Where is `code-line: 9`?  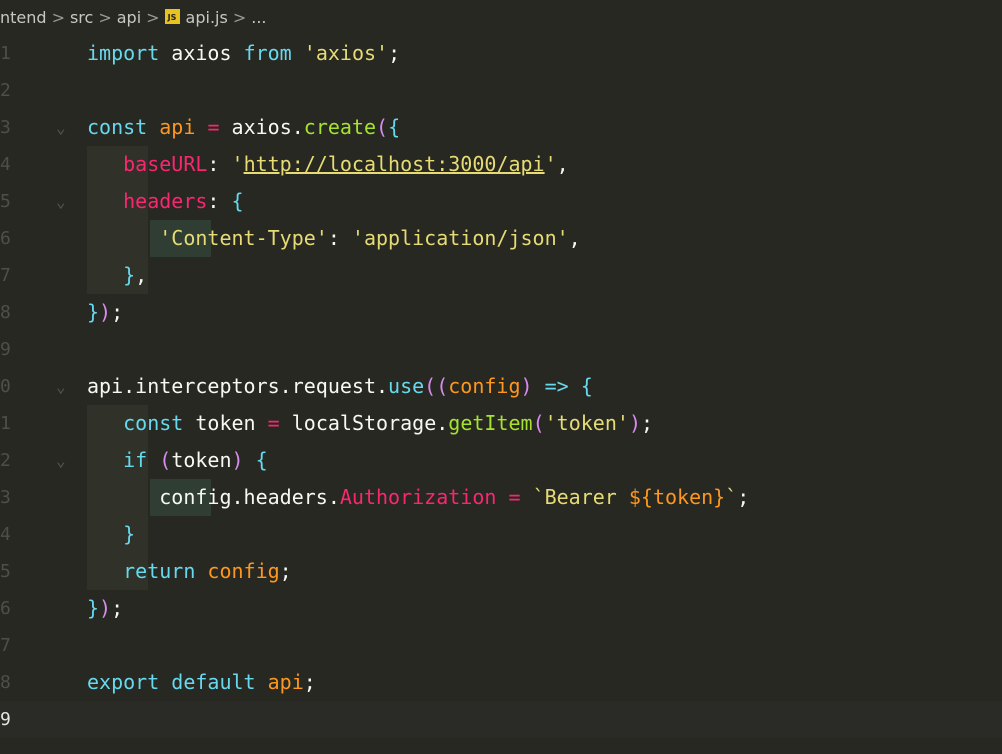 code-line: 9 is located at coordinates (501, 349).